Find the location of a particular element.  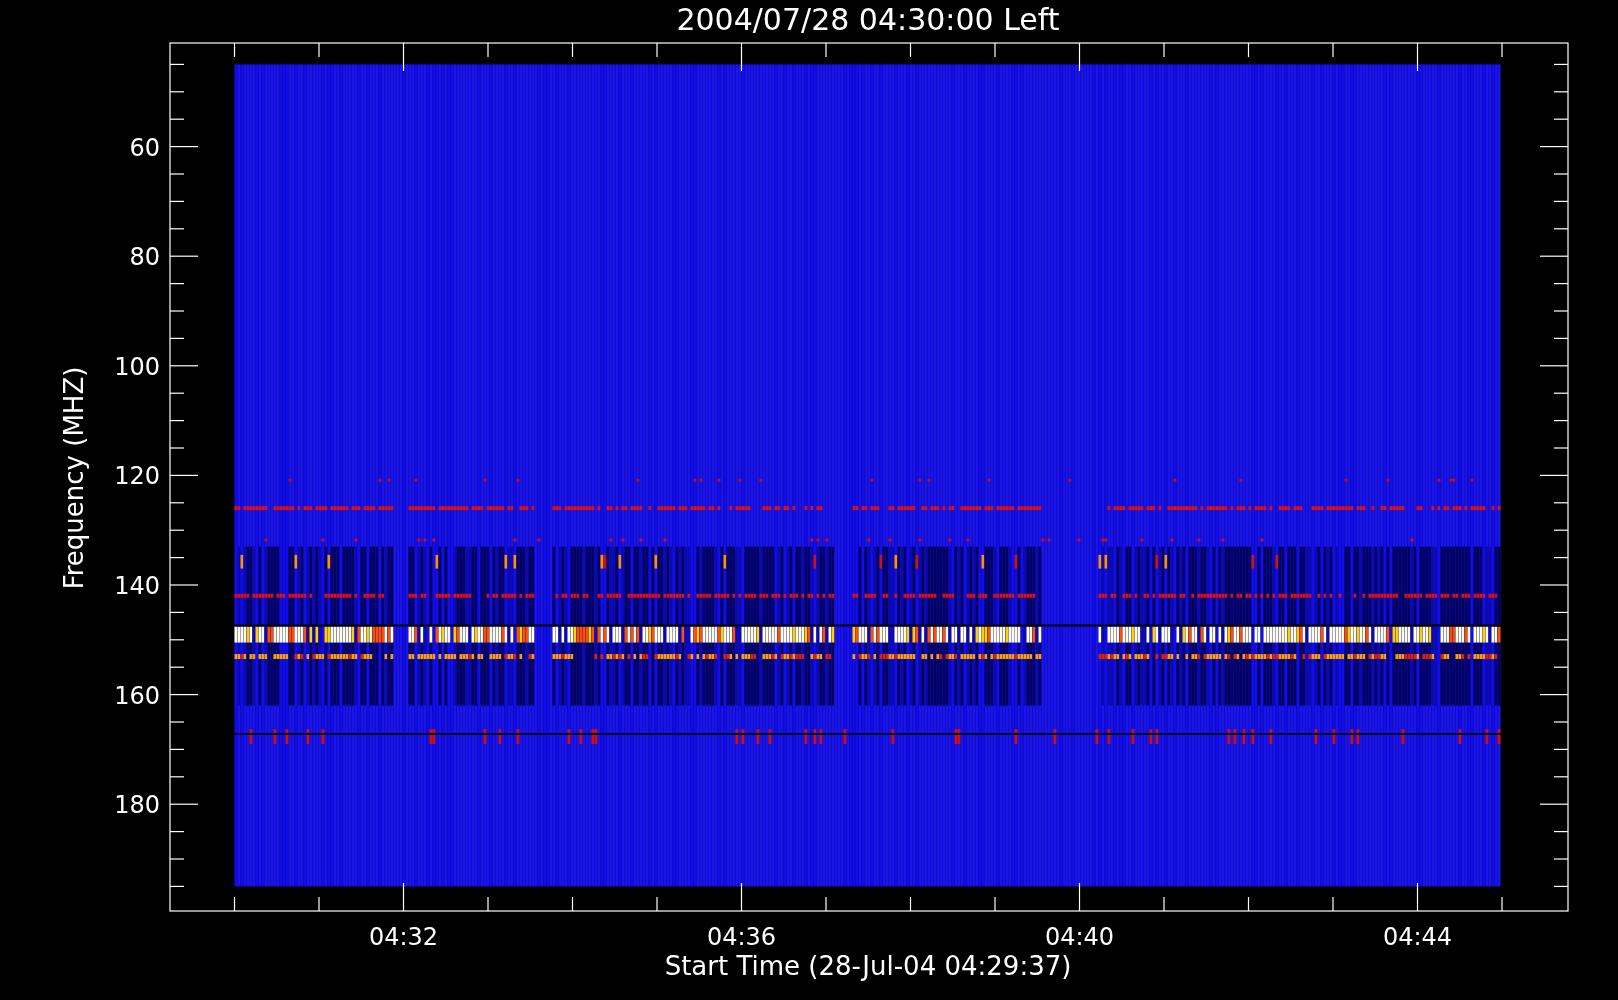

axis-tick-label: 140 is located at coordinates (137, 586).